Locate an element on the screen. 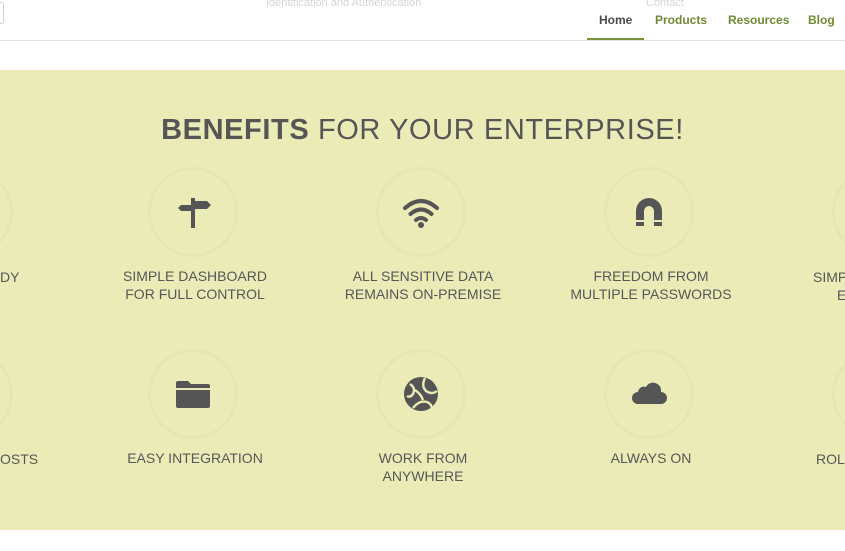 The image size is (845, 551). signpost-icon is located at coordinates (194, 213).